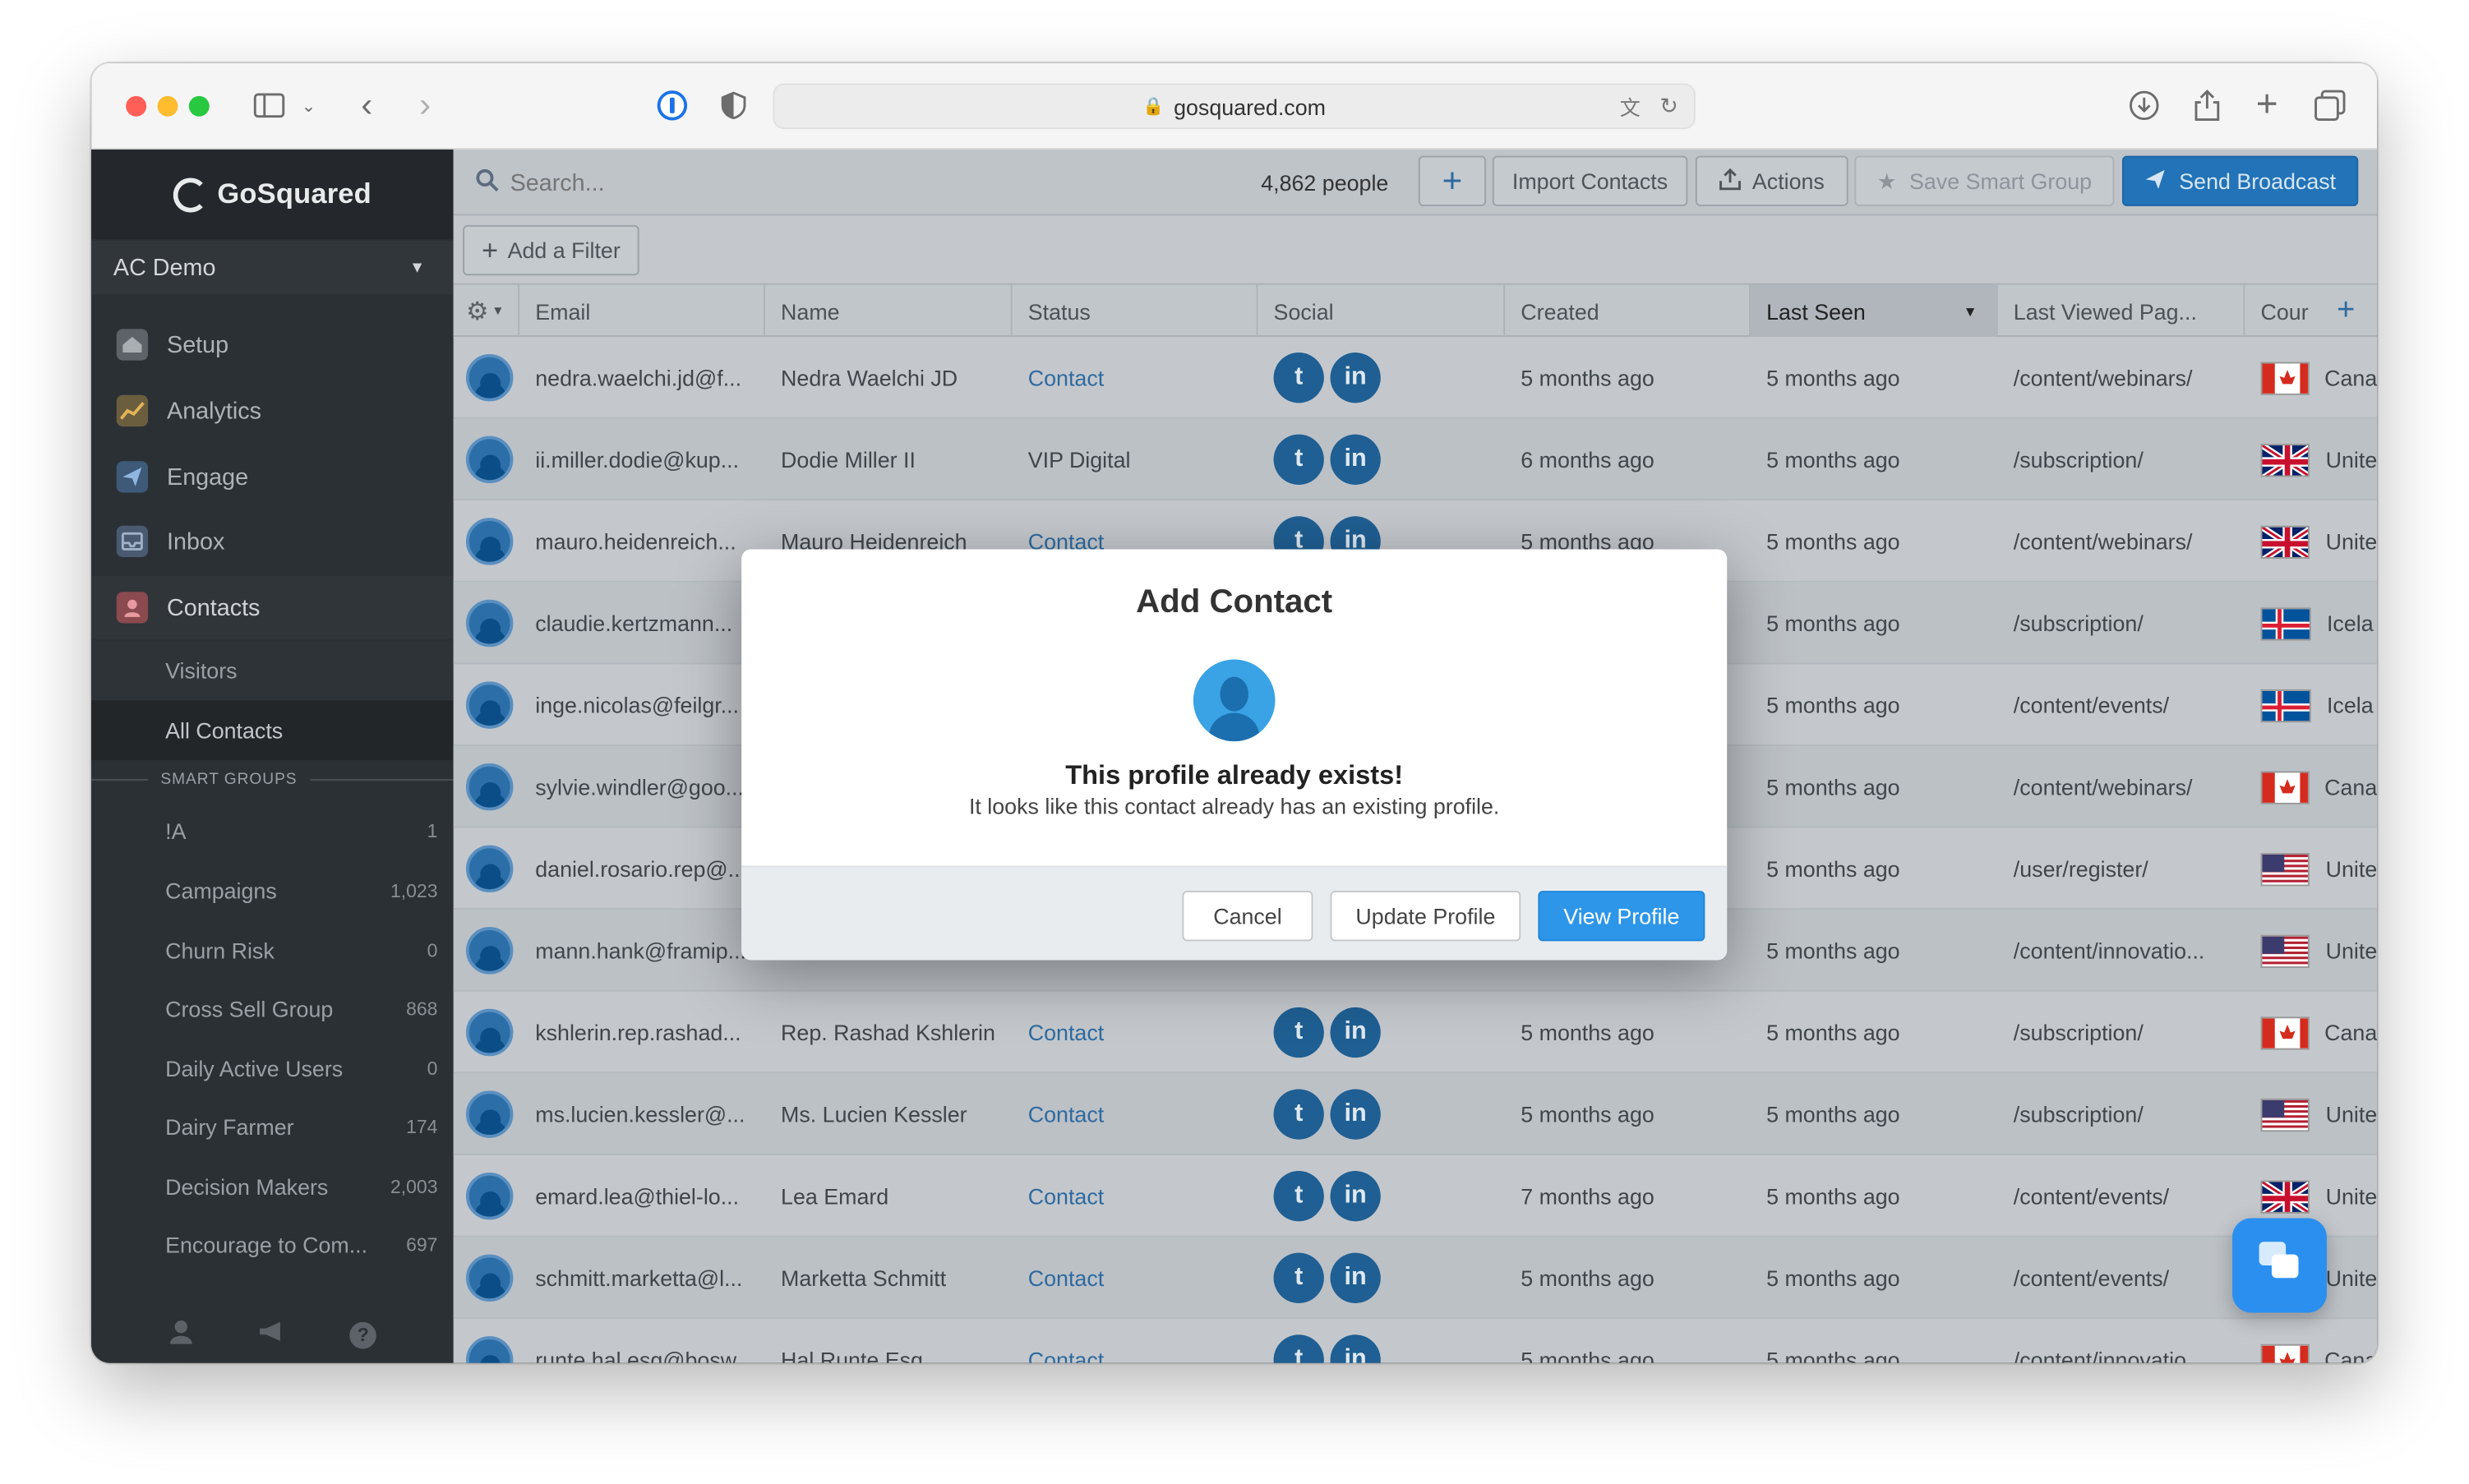 This screenshot has width=2469, height=1484. What do you see at coordinates (272, 730) in the screenshot?
I see `sidebar-subitem-all-contacts: All Contacts` at bounding box center [272, 730].